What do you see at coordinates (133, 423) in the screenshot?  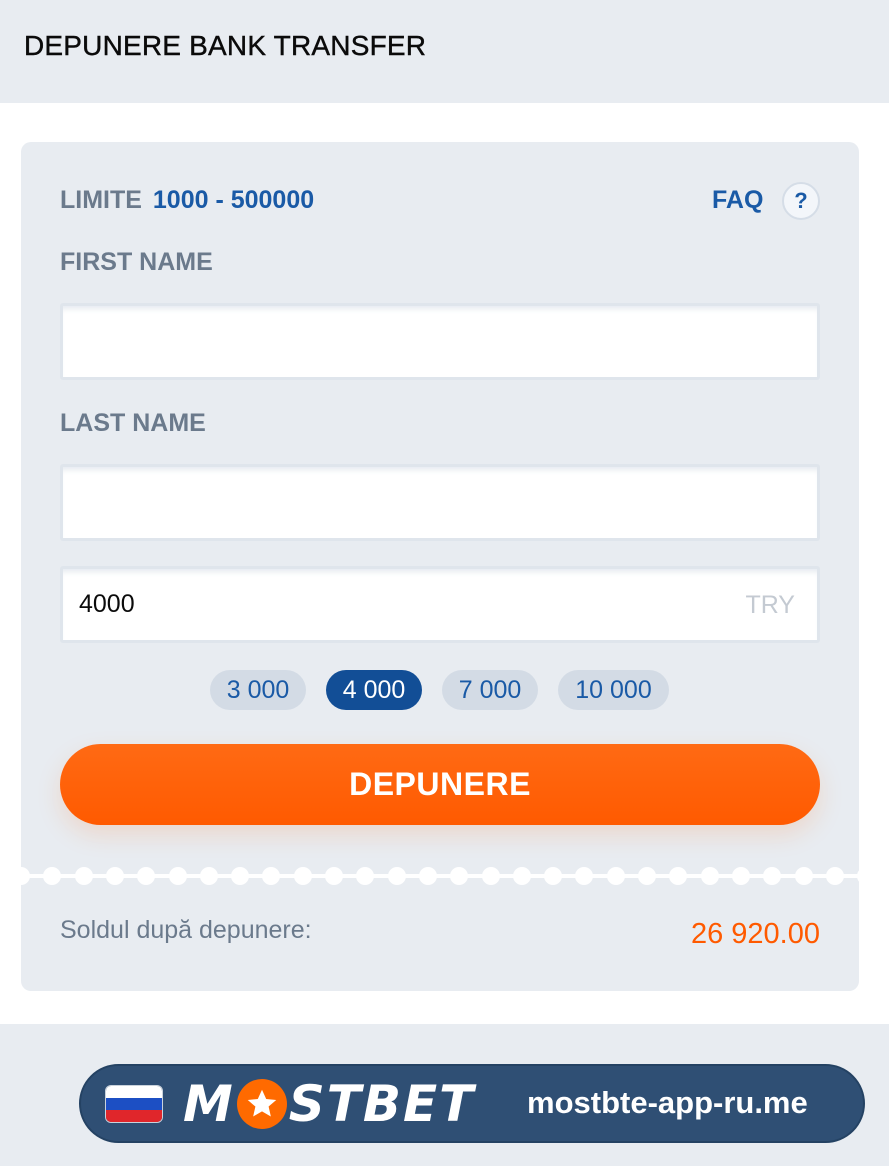 I see `last-name-label: LAST NAME` at bounding box center [133, 423].